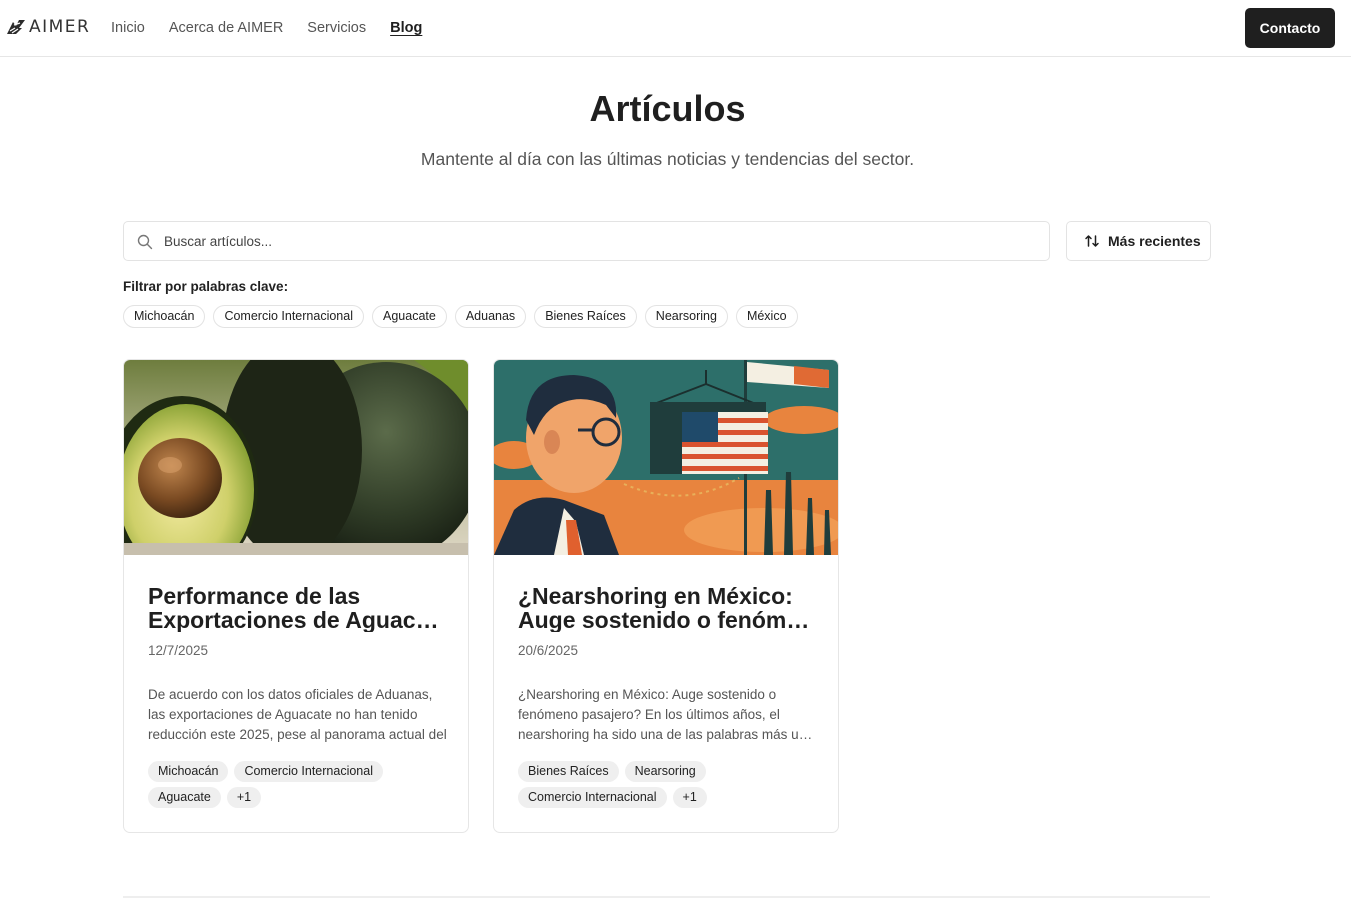 Image resolution: width=1351 pixels, height=900 pixels. Describe the element at coordinates (548, 650) in the screenshot. I see `article-date: 20/6/2025` at that location.